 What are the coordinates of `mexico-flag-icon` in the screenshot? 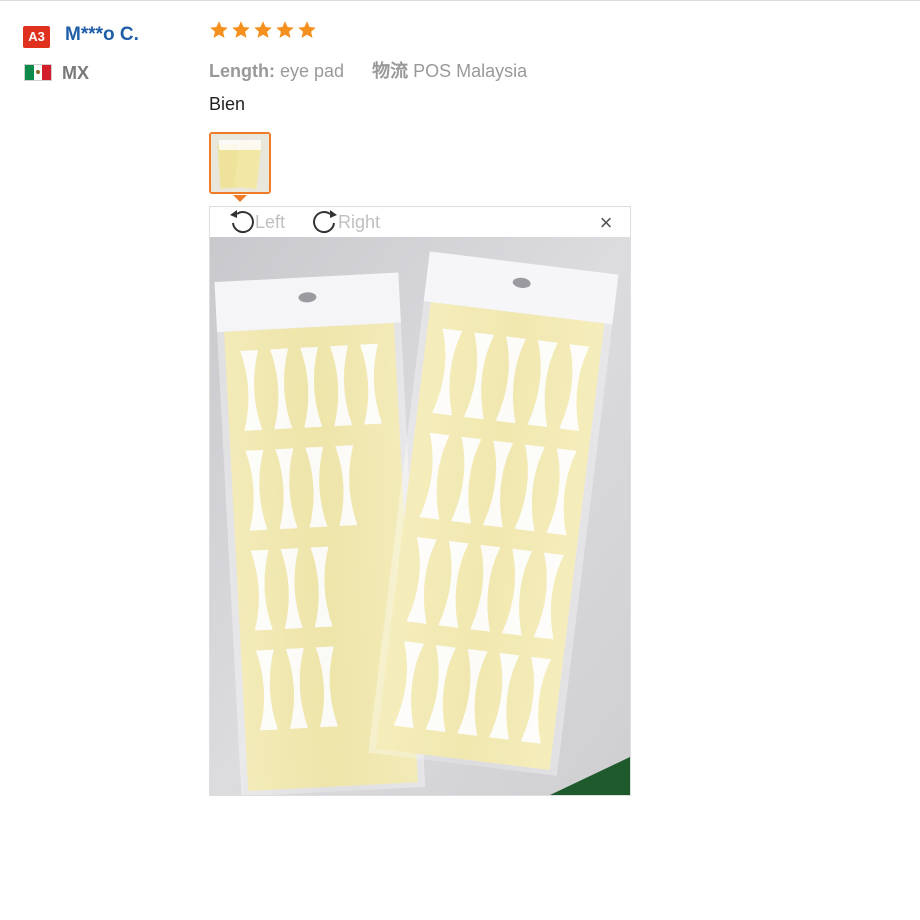 It's located at (38, 72).